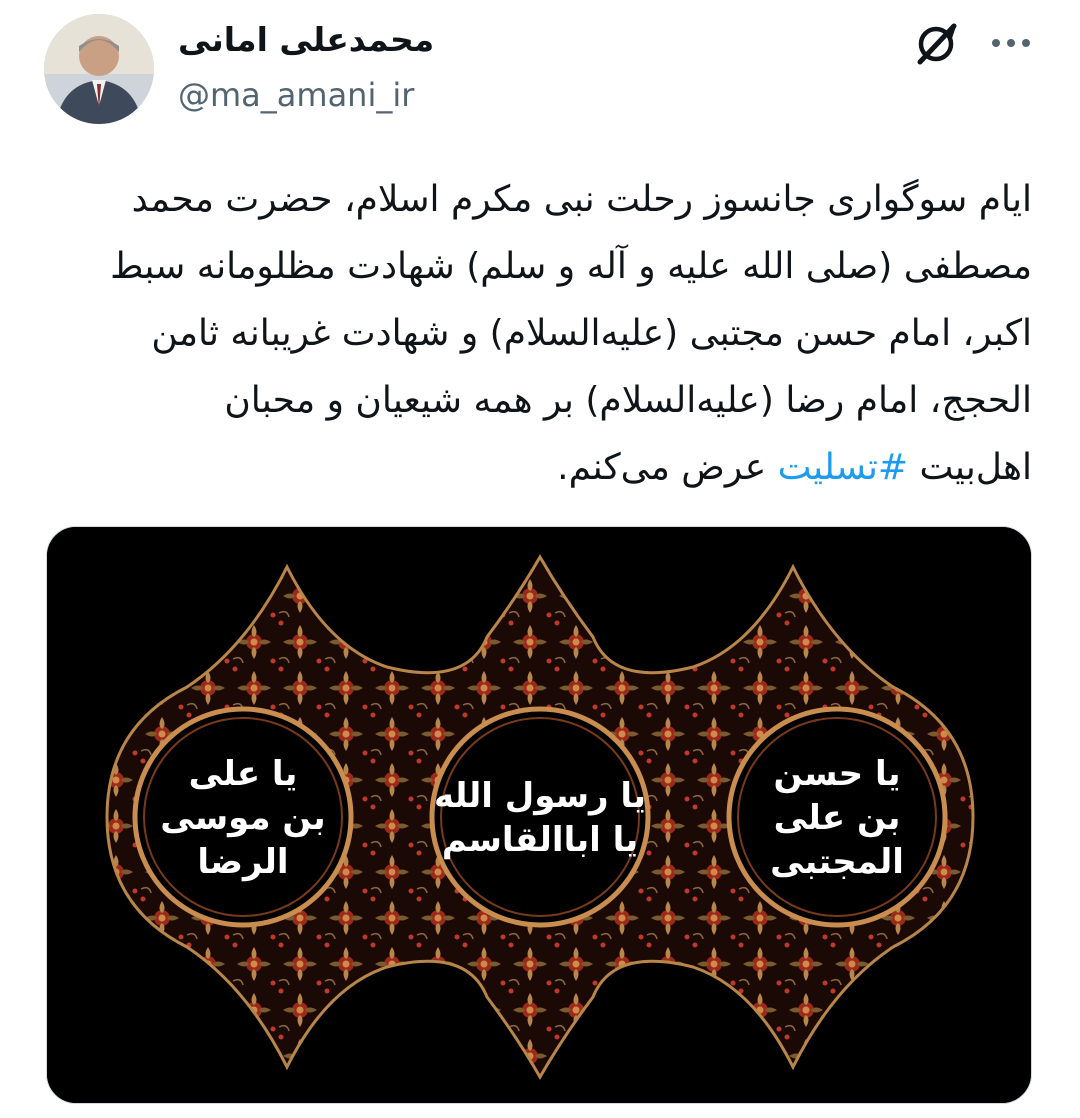  I want to click on author-handle: @ma_amani_ir, so click(296, 95).